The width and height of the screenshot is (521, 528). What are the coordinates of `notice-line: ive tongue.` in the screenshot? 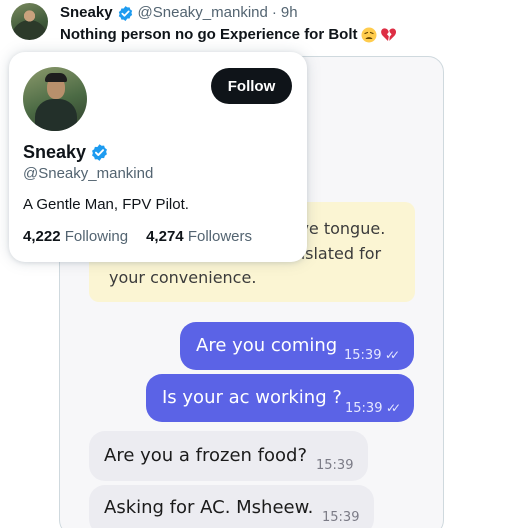 It's located at (340, 228).